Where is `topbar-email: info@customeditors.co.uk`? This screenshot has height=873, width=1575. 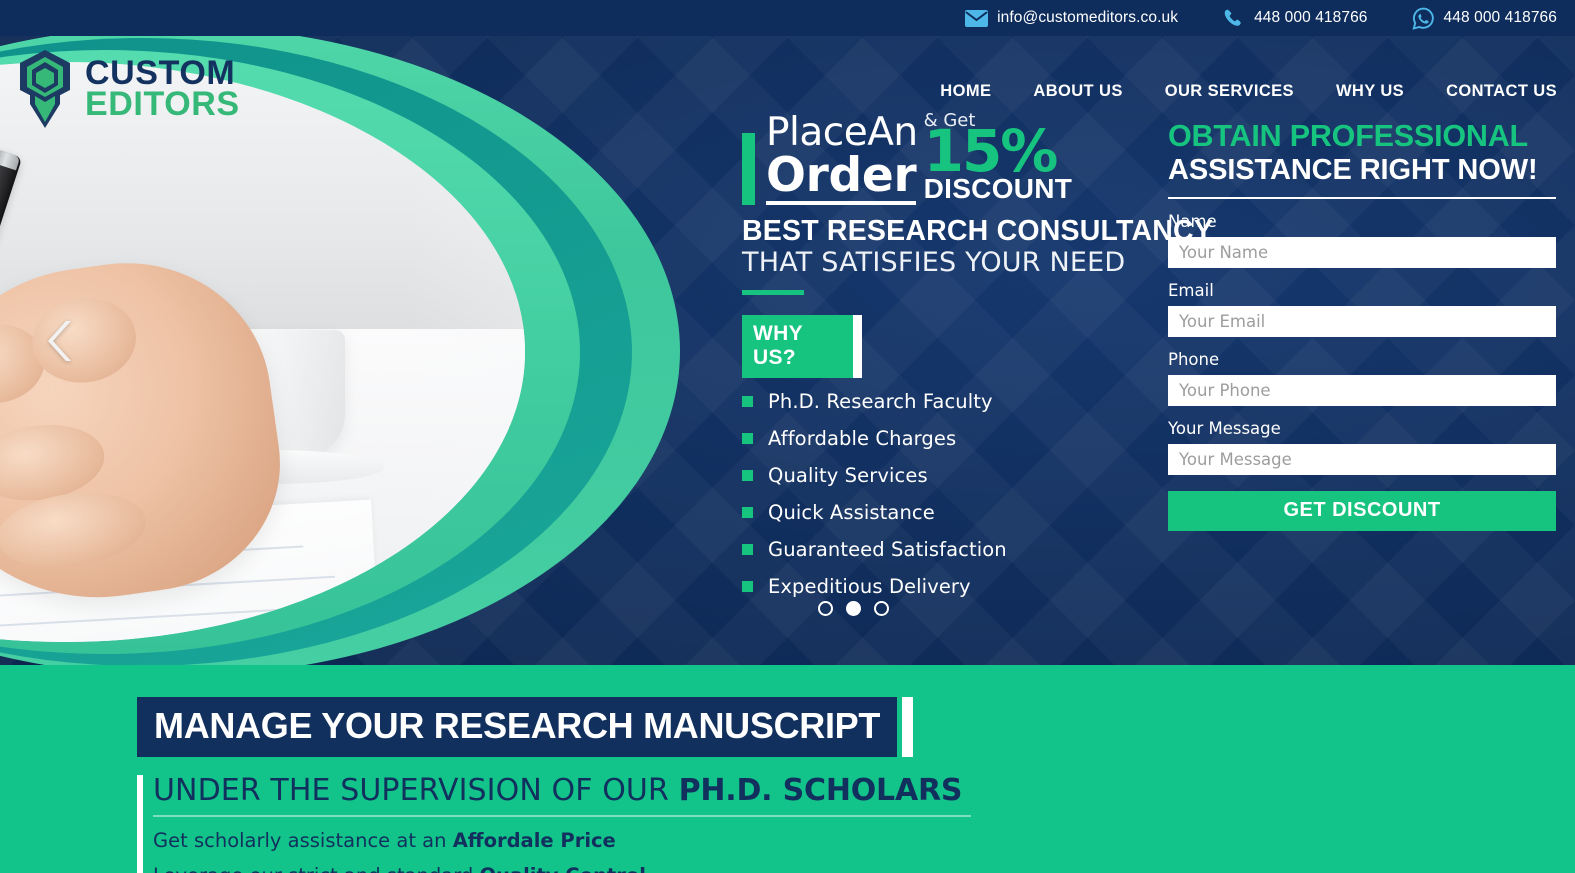
topbar-email: info@customeditors.co.uk is located at coordinates (1071, 18).